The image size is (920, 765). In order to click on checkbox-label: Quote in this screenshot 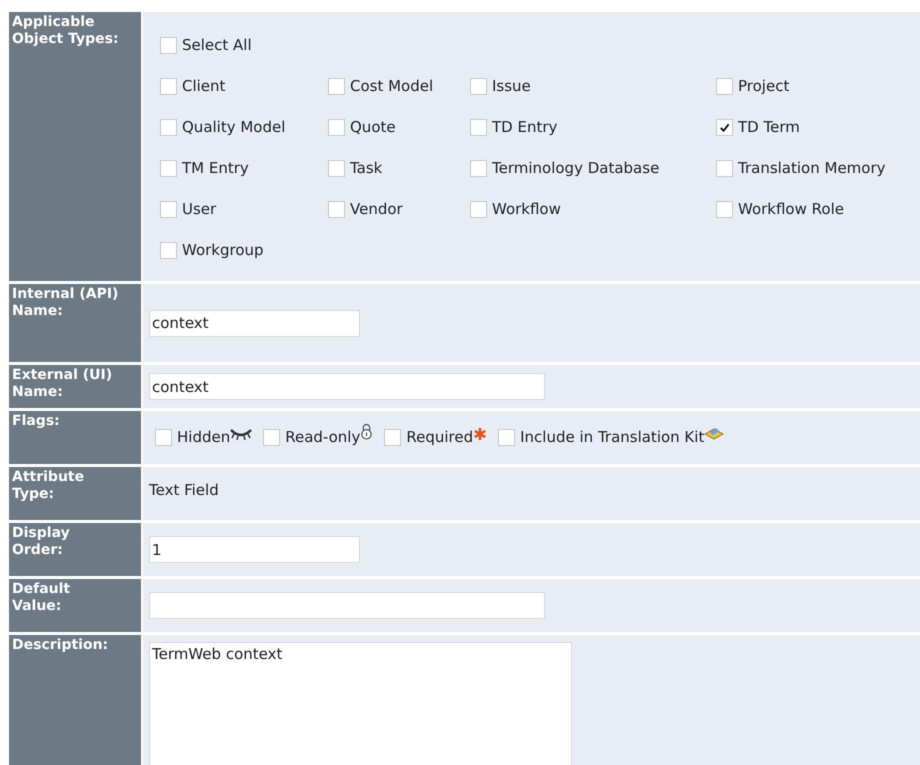, I will do `click(373, 127)`.